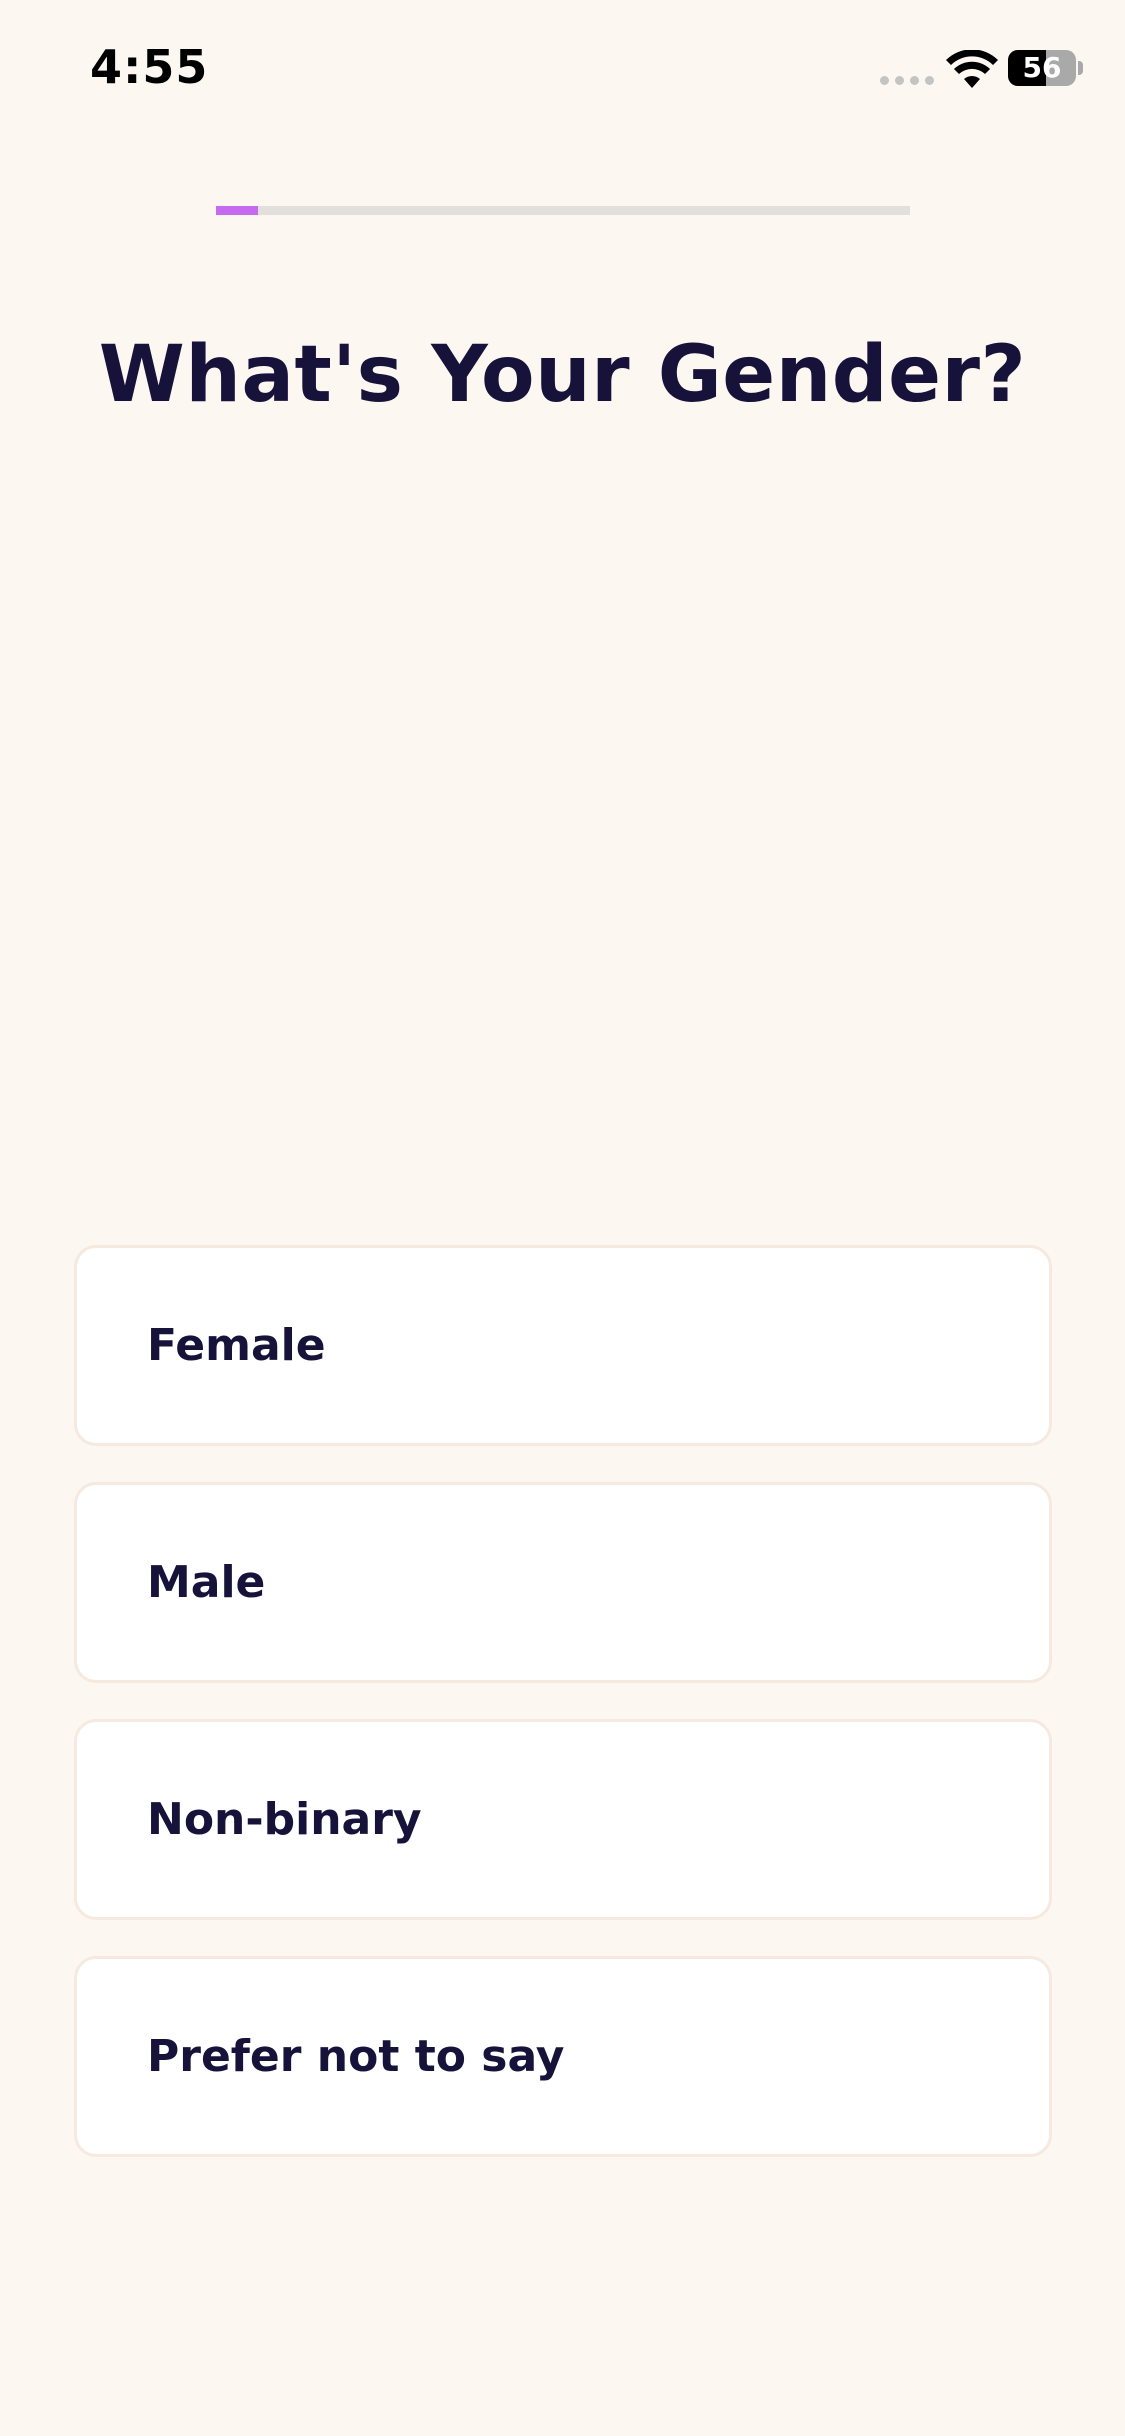 Image resolution: width=1125 pixels, height=2436 pixels. Describe the element at coordinates (562, 70) in the screenshot. I see `status-bar: 4:55 56` at that location.